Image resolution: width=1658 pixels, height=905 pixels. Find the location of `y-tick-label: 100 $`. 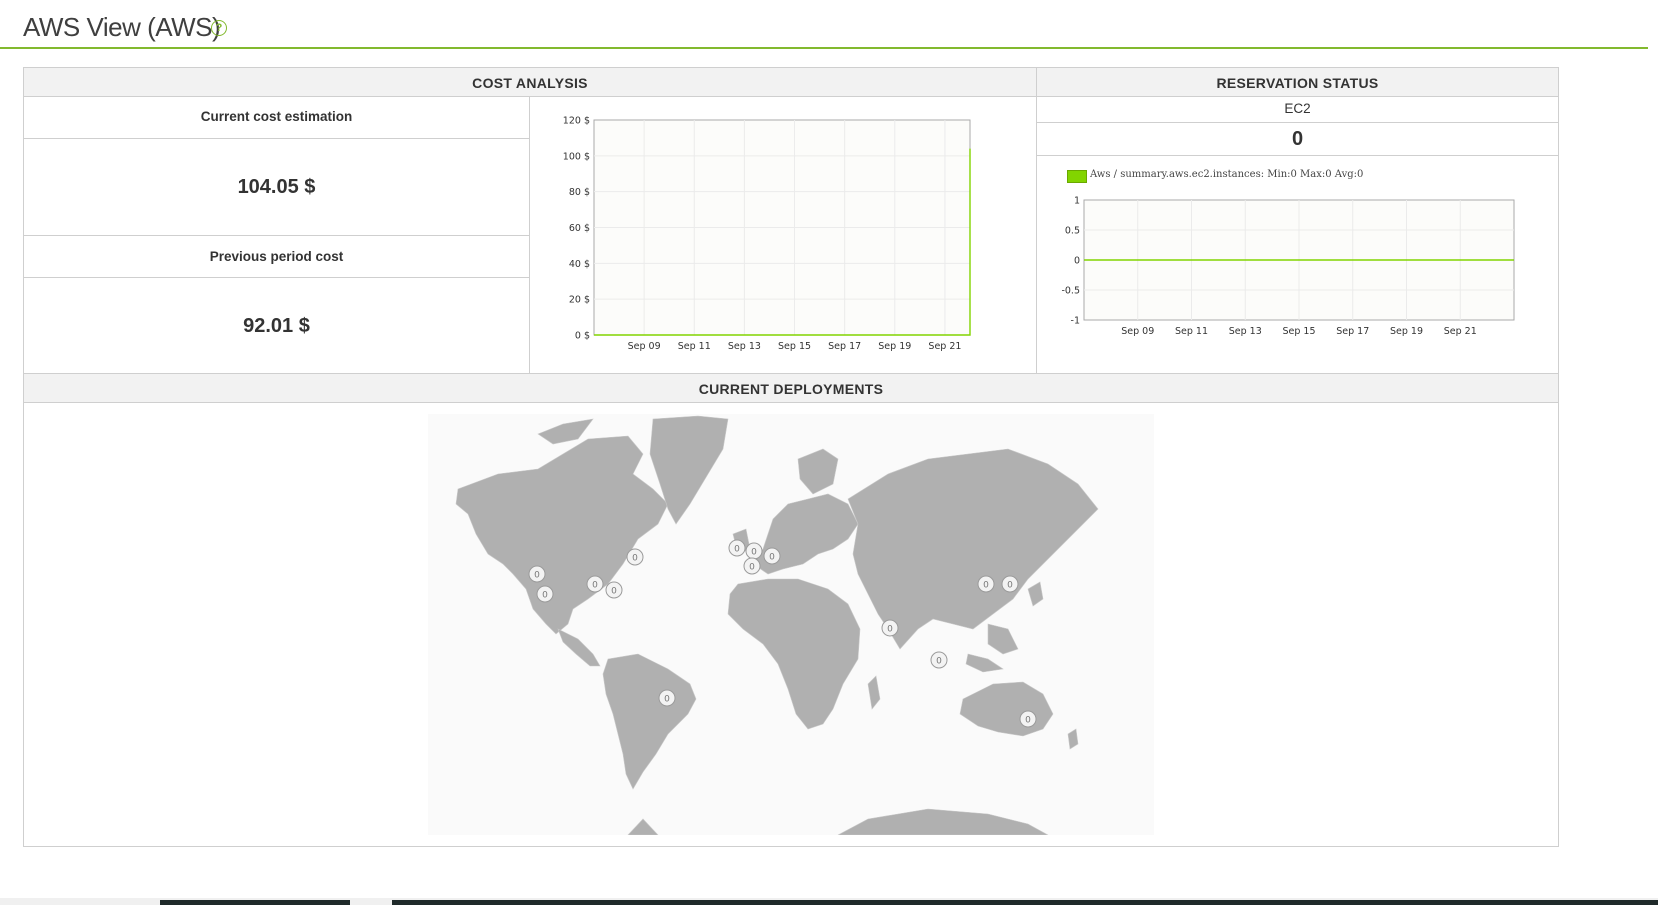

y-tick-label: 100 $ is located at coordinates (576, 156).